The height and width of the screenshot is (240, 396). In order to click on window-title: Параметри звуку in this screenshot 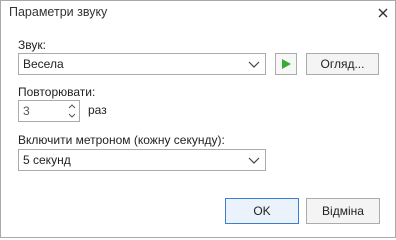, I will do `click(58, 12)`.